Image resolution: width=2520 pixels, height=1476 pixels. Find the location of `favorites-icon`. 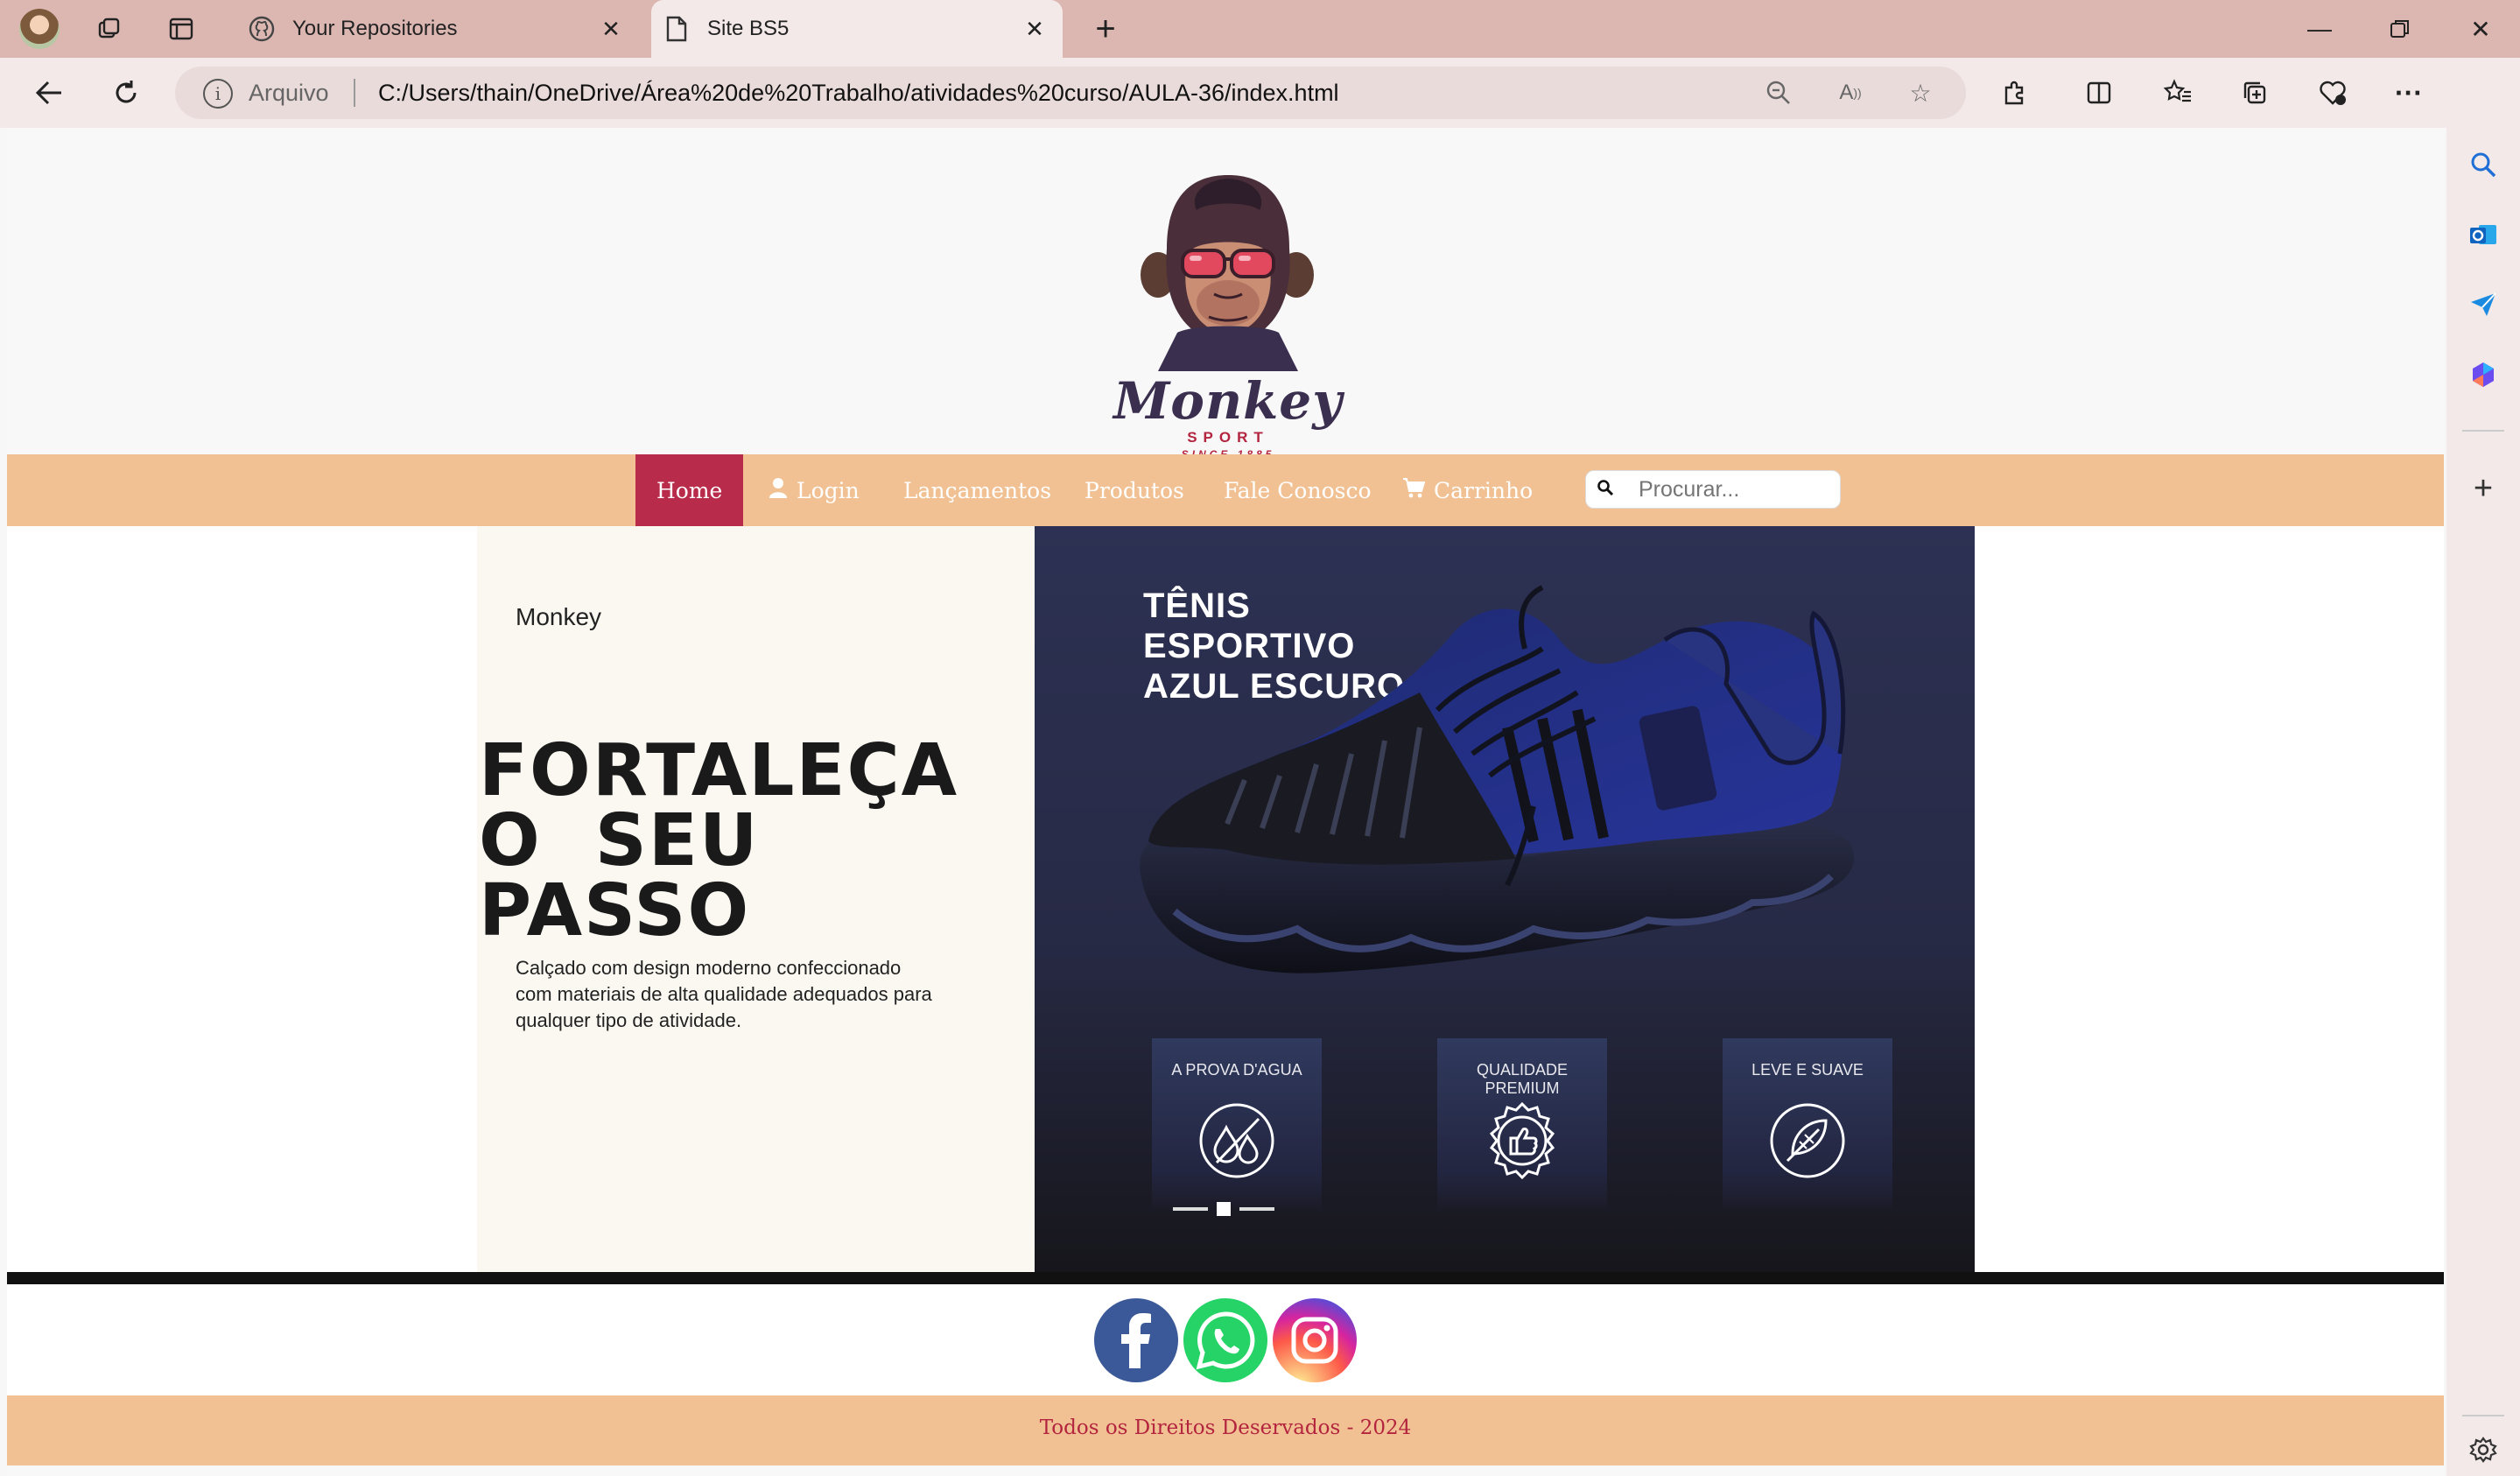

favorites-icon is located at coordinates (2178, 93).